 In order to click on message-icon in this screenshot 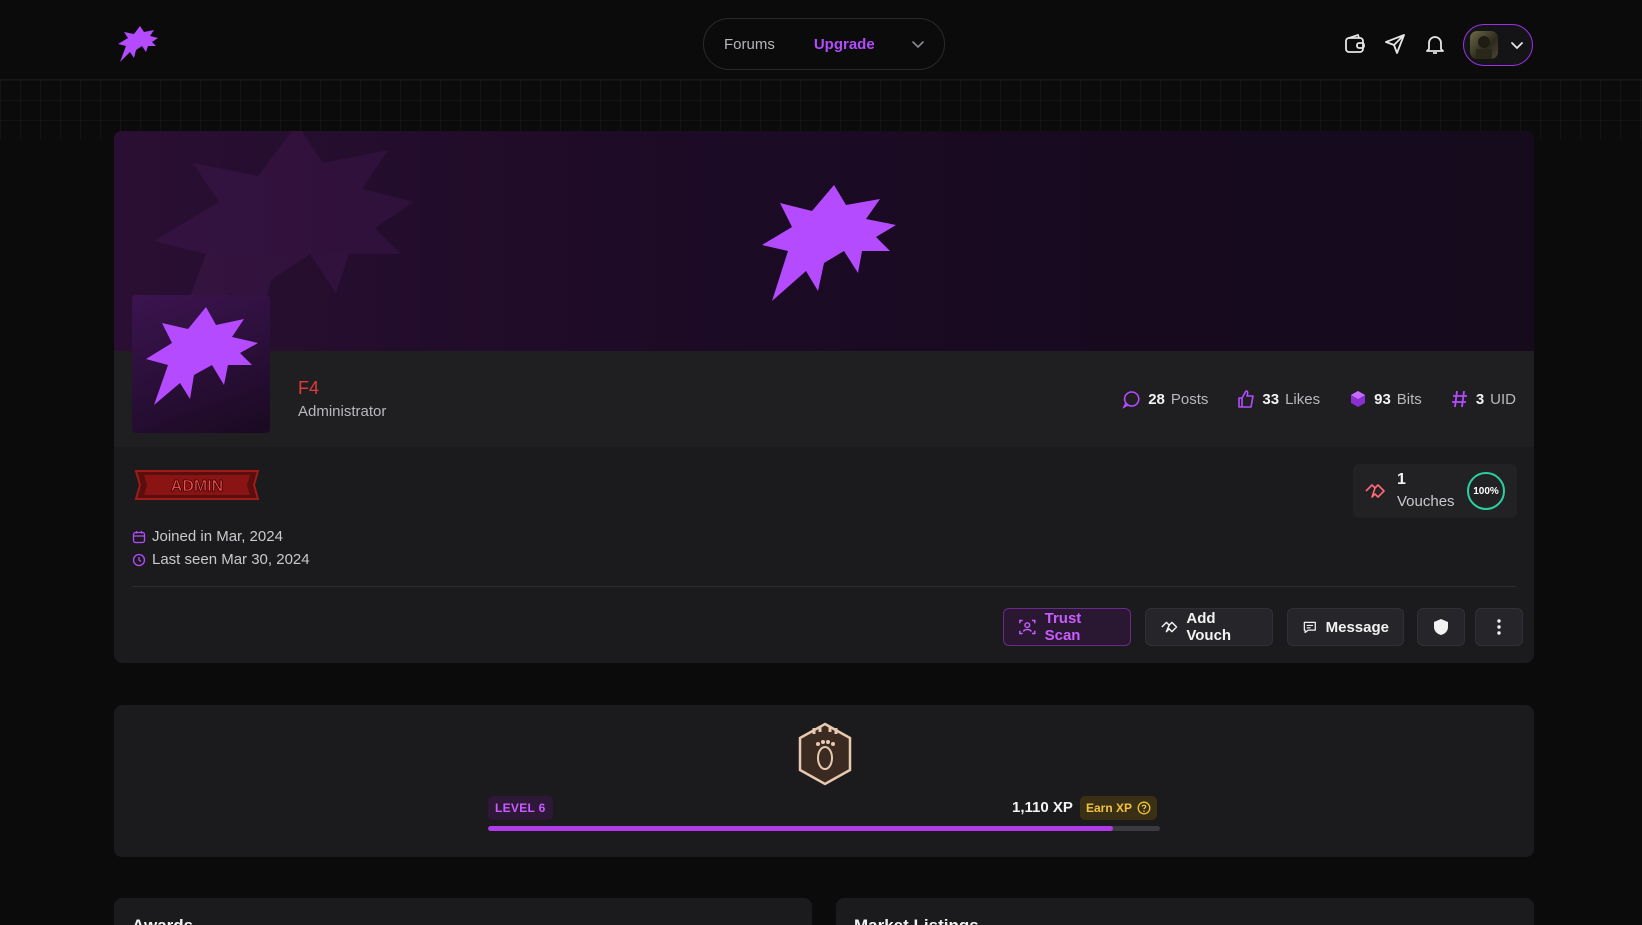, I will do `click(1309, 627)`.